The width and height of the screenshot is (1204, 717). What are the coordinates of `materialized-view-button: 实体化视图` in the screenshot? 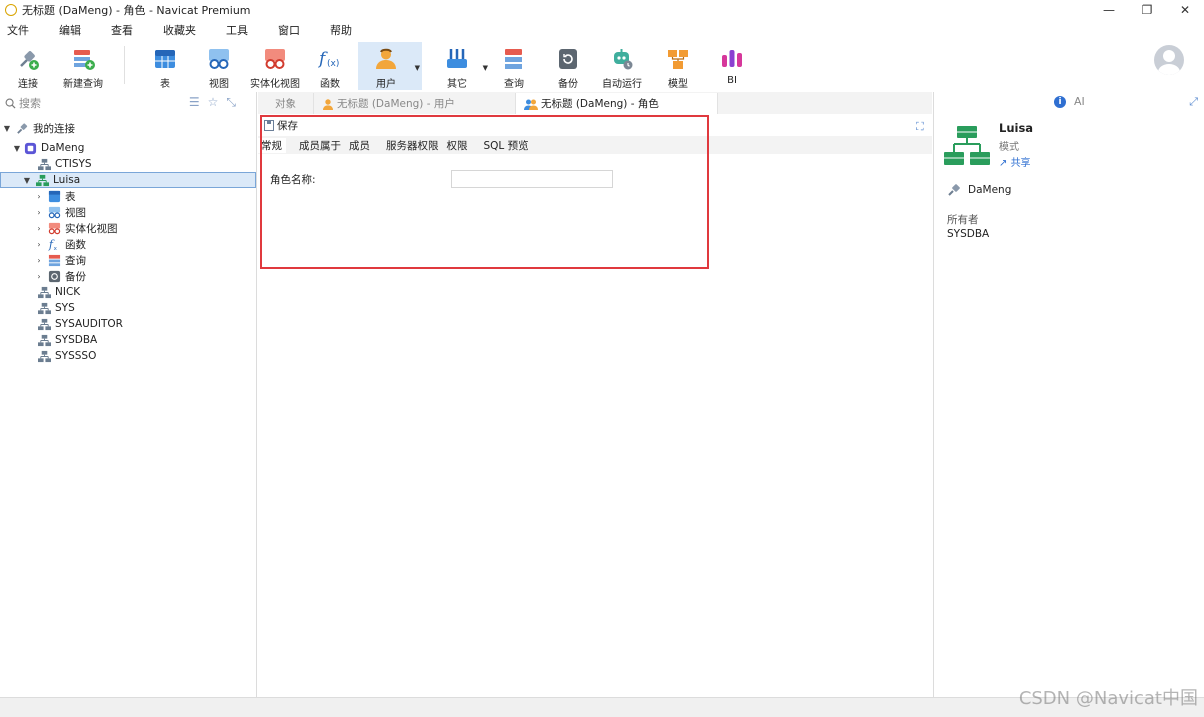 It's located at (275, 66).